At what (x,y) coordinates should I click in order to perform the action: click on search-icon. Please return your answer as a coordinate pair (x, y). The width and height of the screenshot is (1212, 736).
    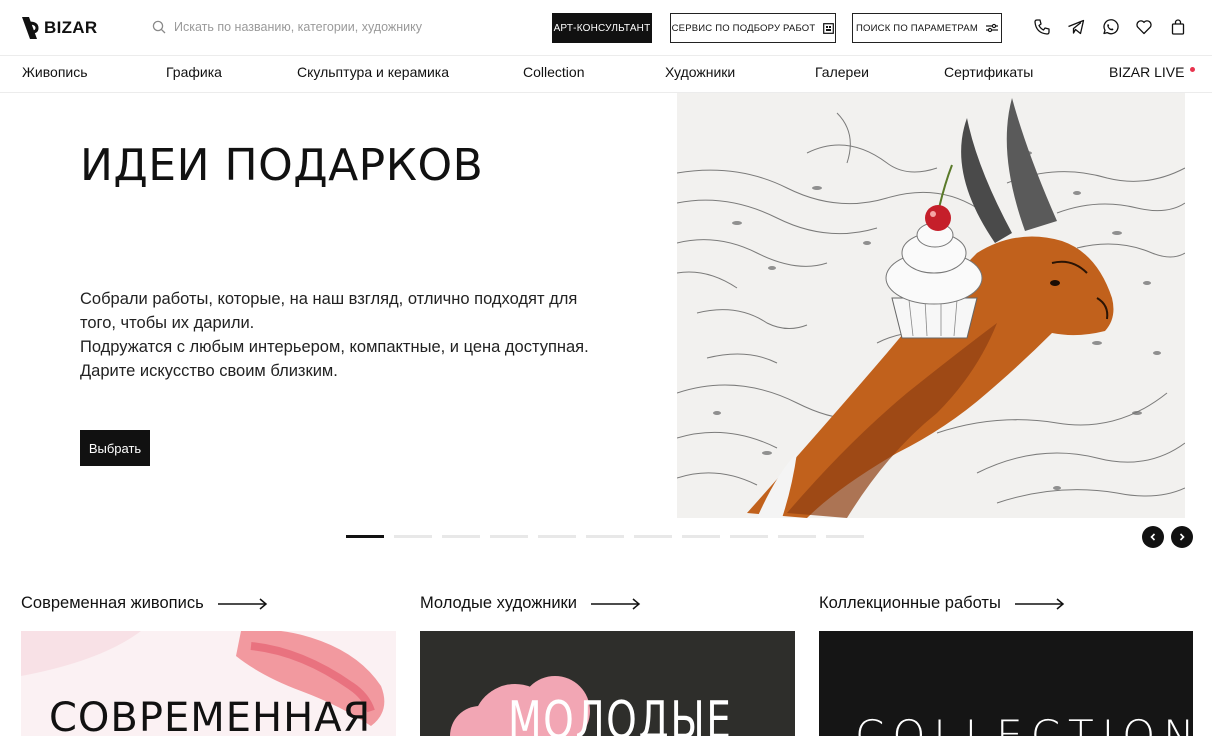
    Looking at the image, I should click on (159, 27).